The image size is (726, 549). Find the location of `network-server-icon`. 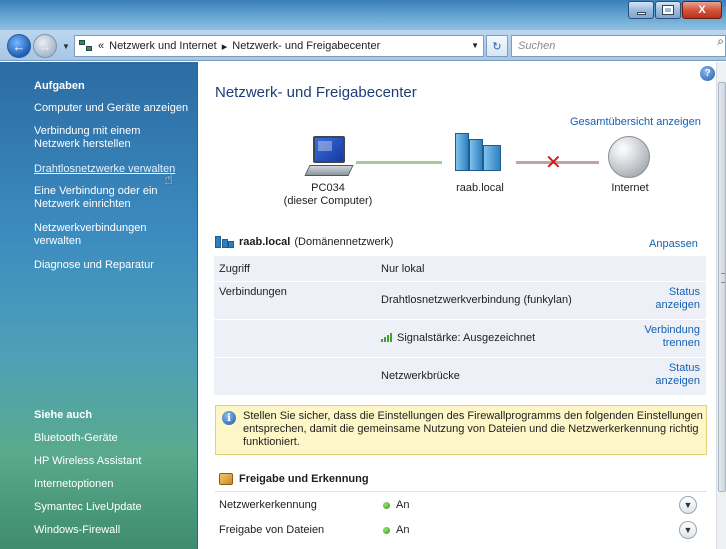

network-server-icon is located at coordinates (225, 242).